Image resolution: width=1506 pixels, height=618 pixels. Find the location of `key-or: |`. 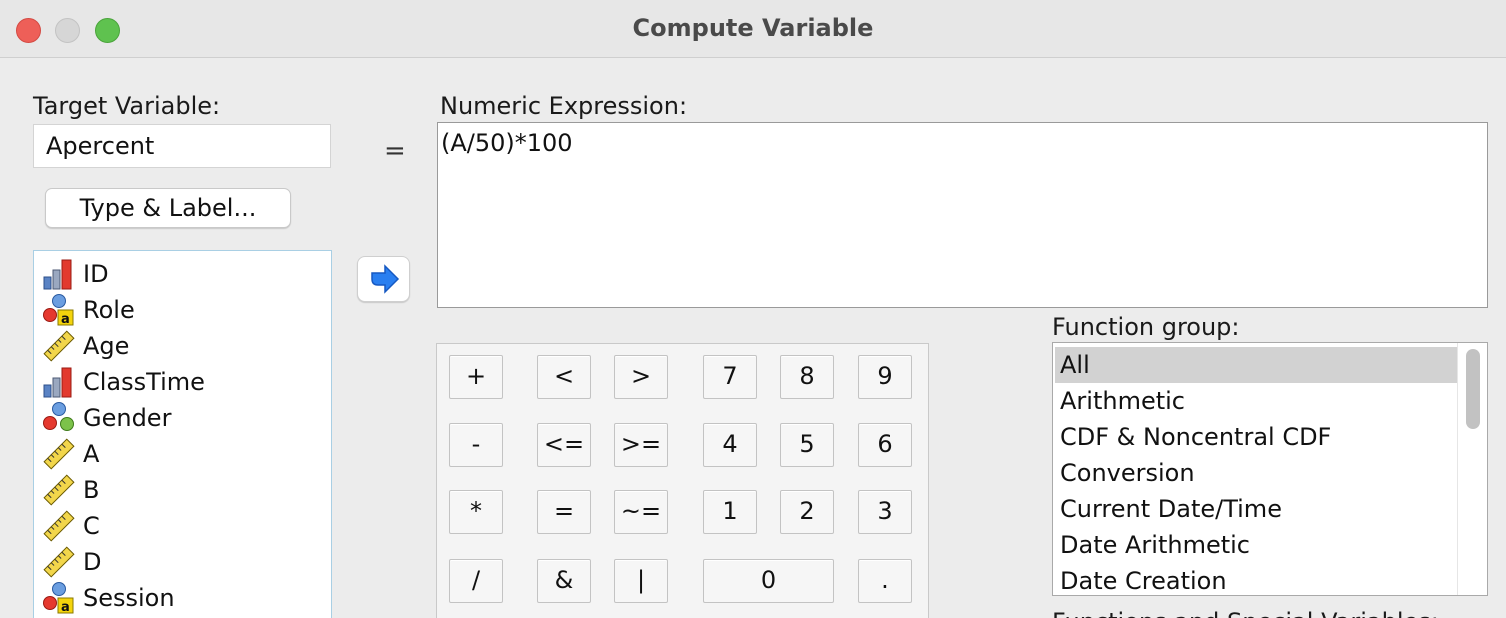

key-or: | is located at coordinates (641, 581).